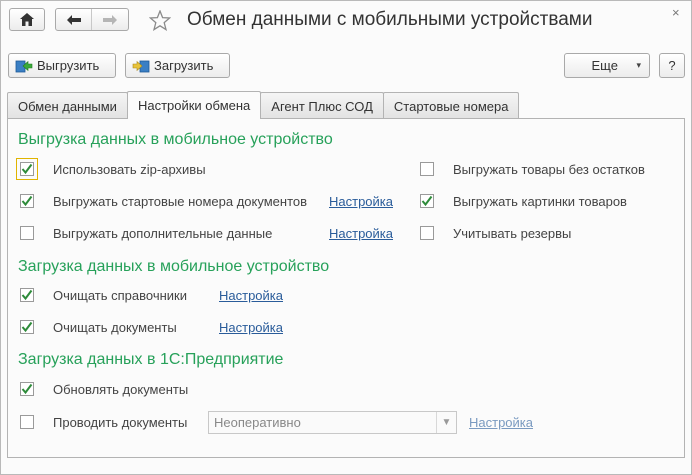  What do you see at coordinates (257, 422) in the screenshot?
I see `posting-mode-value: Неоперативно` at bounding box center [257, 422].